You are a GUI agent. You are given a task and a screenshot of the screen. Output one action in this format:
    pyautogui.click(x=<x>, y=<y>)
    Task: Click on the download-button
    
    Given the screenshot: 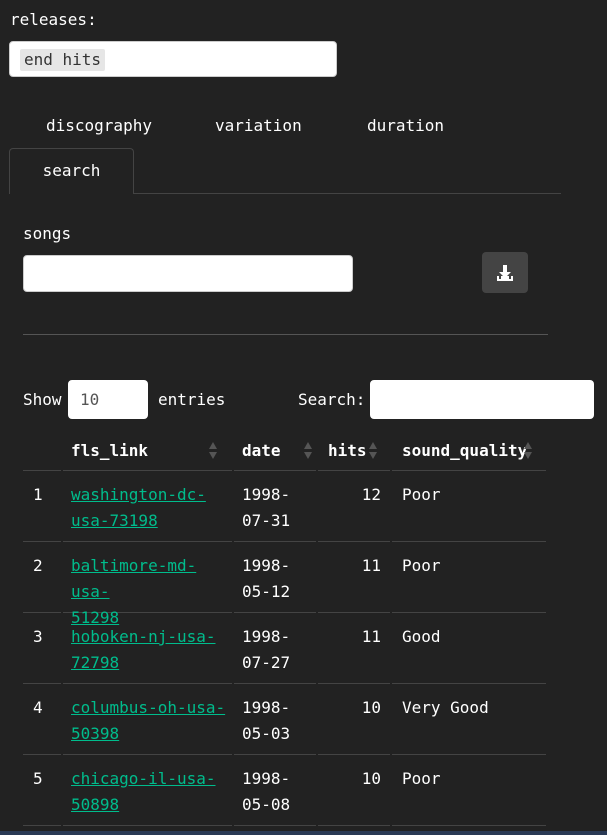 What is the action you would take?
    pyautogui.click(x=505, y=272)
    